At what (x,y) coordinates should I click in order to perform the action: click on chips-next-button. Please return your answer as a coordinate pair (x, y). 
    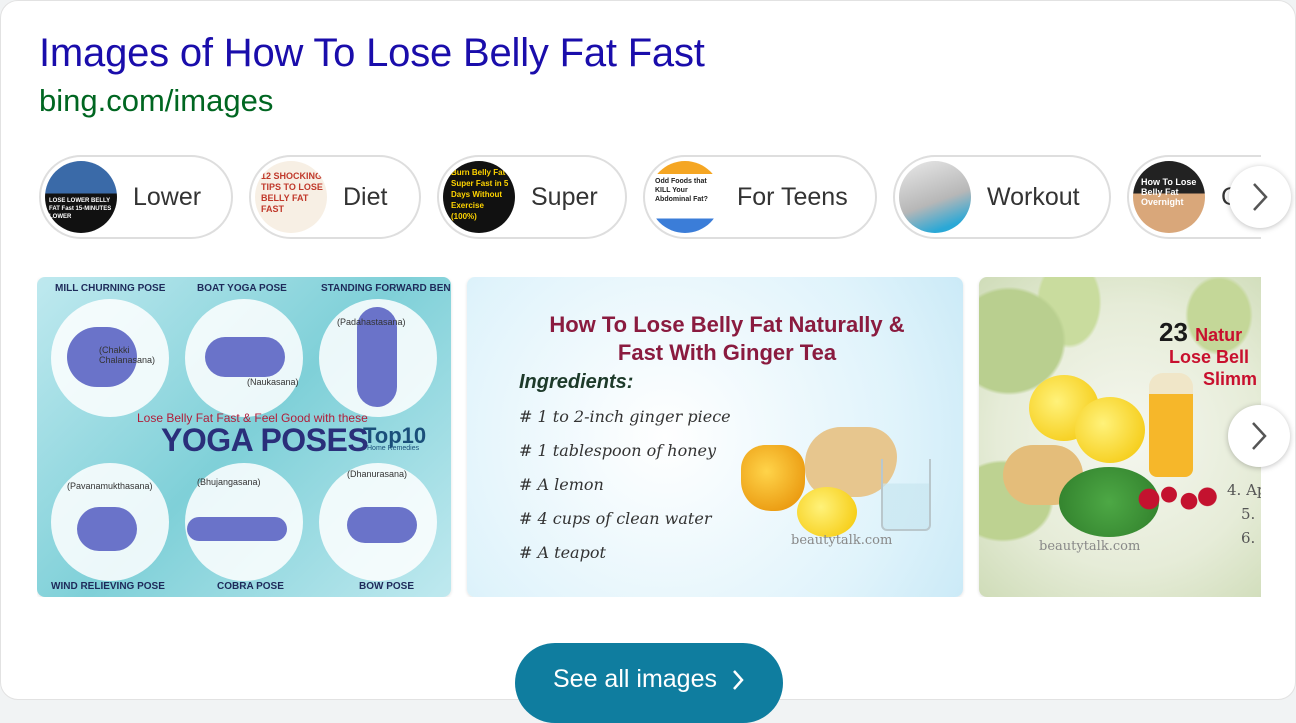
    Looking at the image, I should click on (1260, 197).